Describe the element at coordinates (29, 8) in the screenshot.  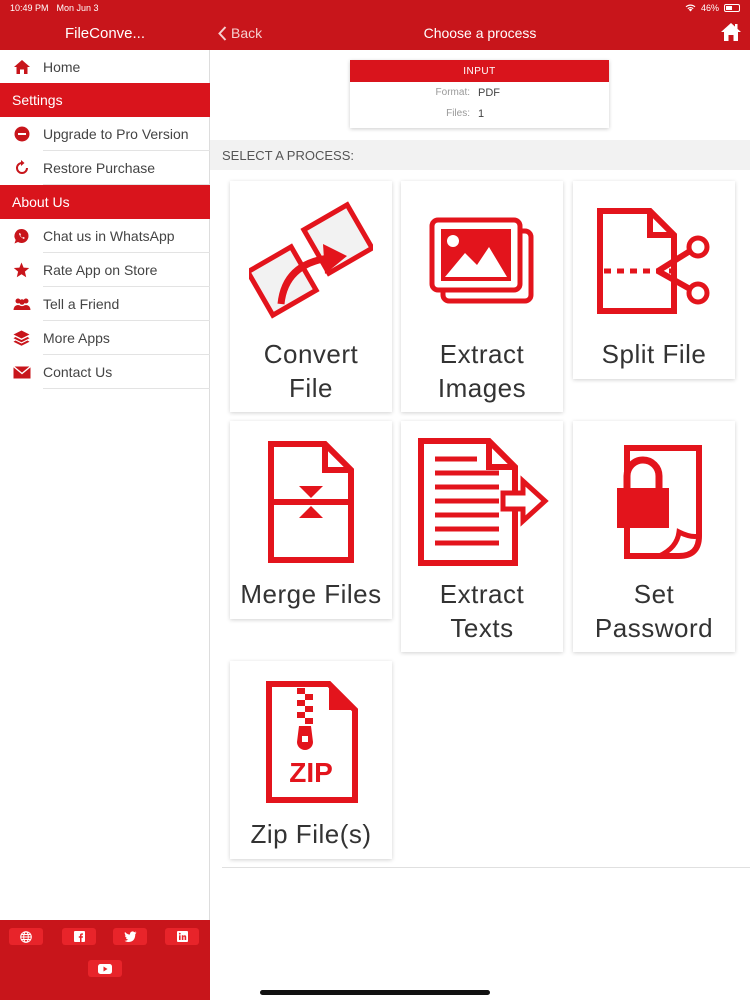
I see `status-time: 10:49 PM` at that location.